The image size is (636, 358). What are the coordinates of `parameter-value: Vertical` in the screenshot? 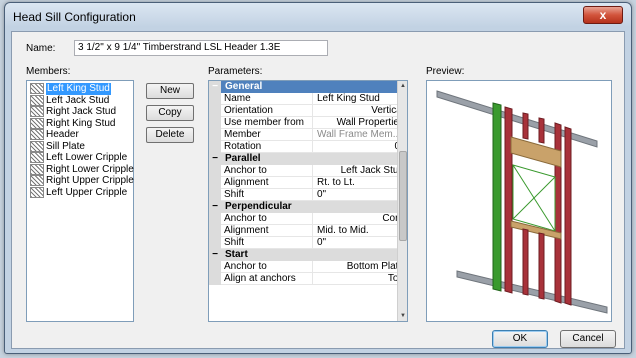 It's located at (360, 111).